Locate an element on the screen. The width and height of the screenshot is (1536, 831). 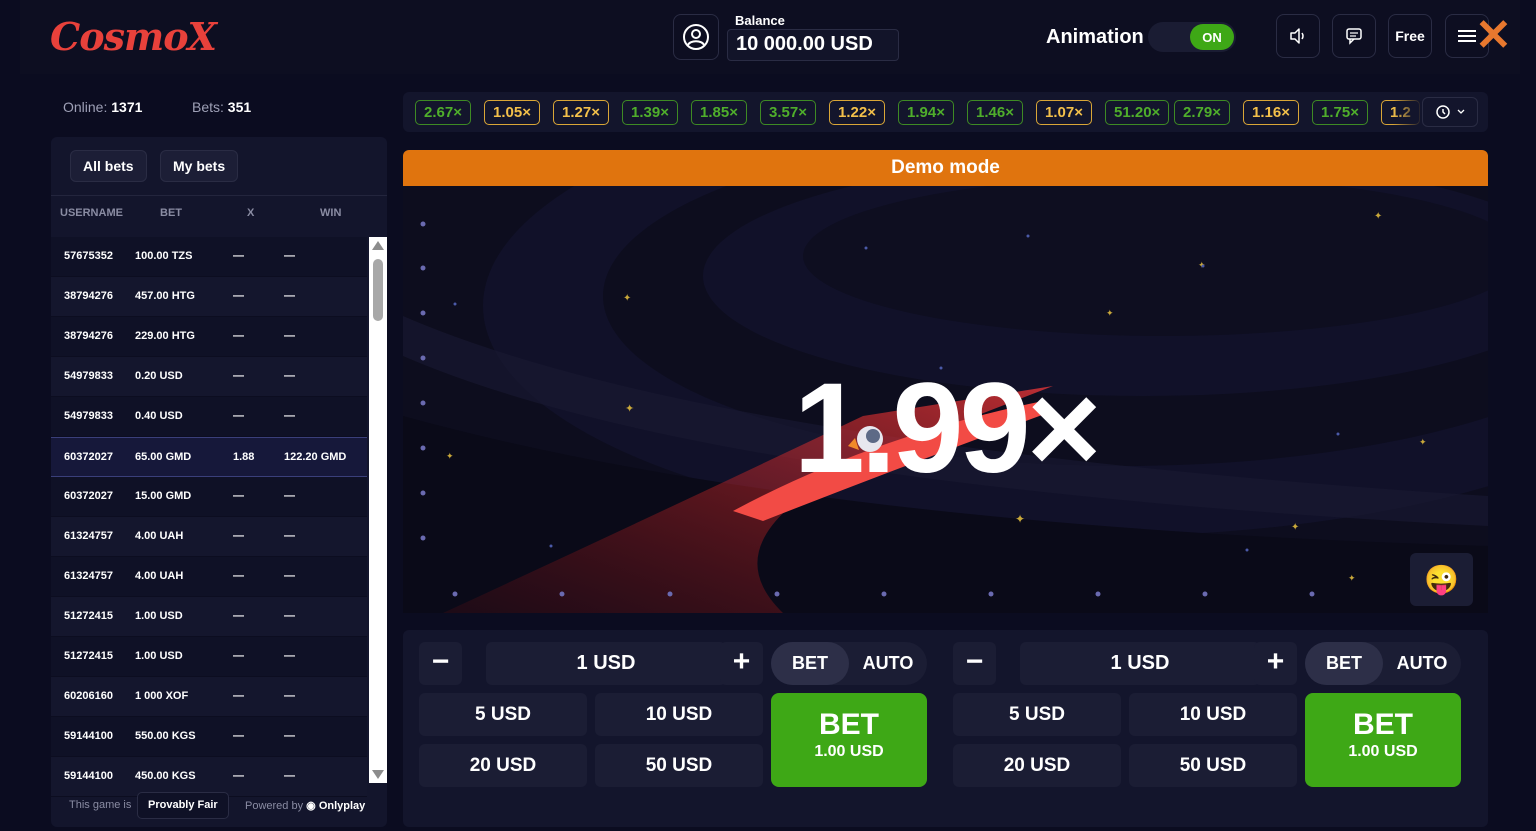
table-row: 38794276 457.00 HTG — — is located at coordinates (209, 297).